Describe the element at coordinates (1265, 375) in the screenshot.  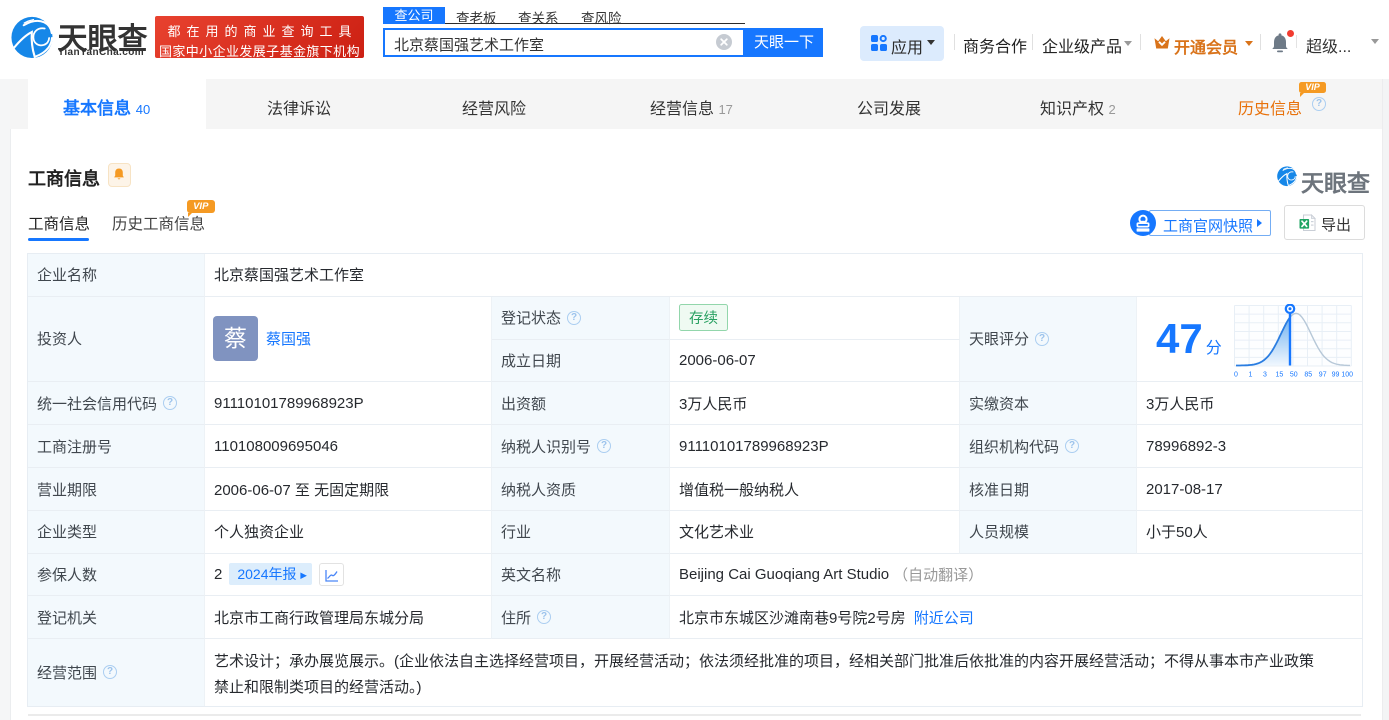
I see `svg-text: 3` at that location.